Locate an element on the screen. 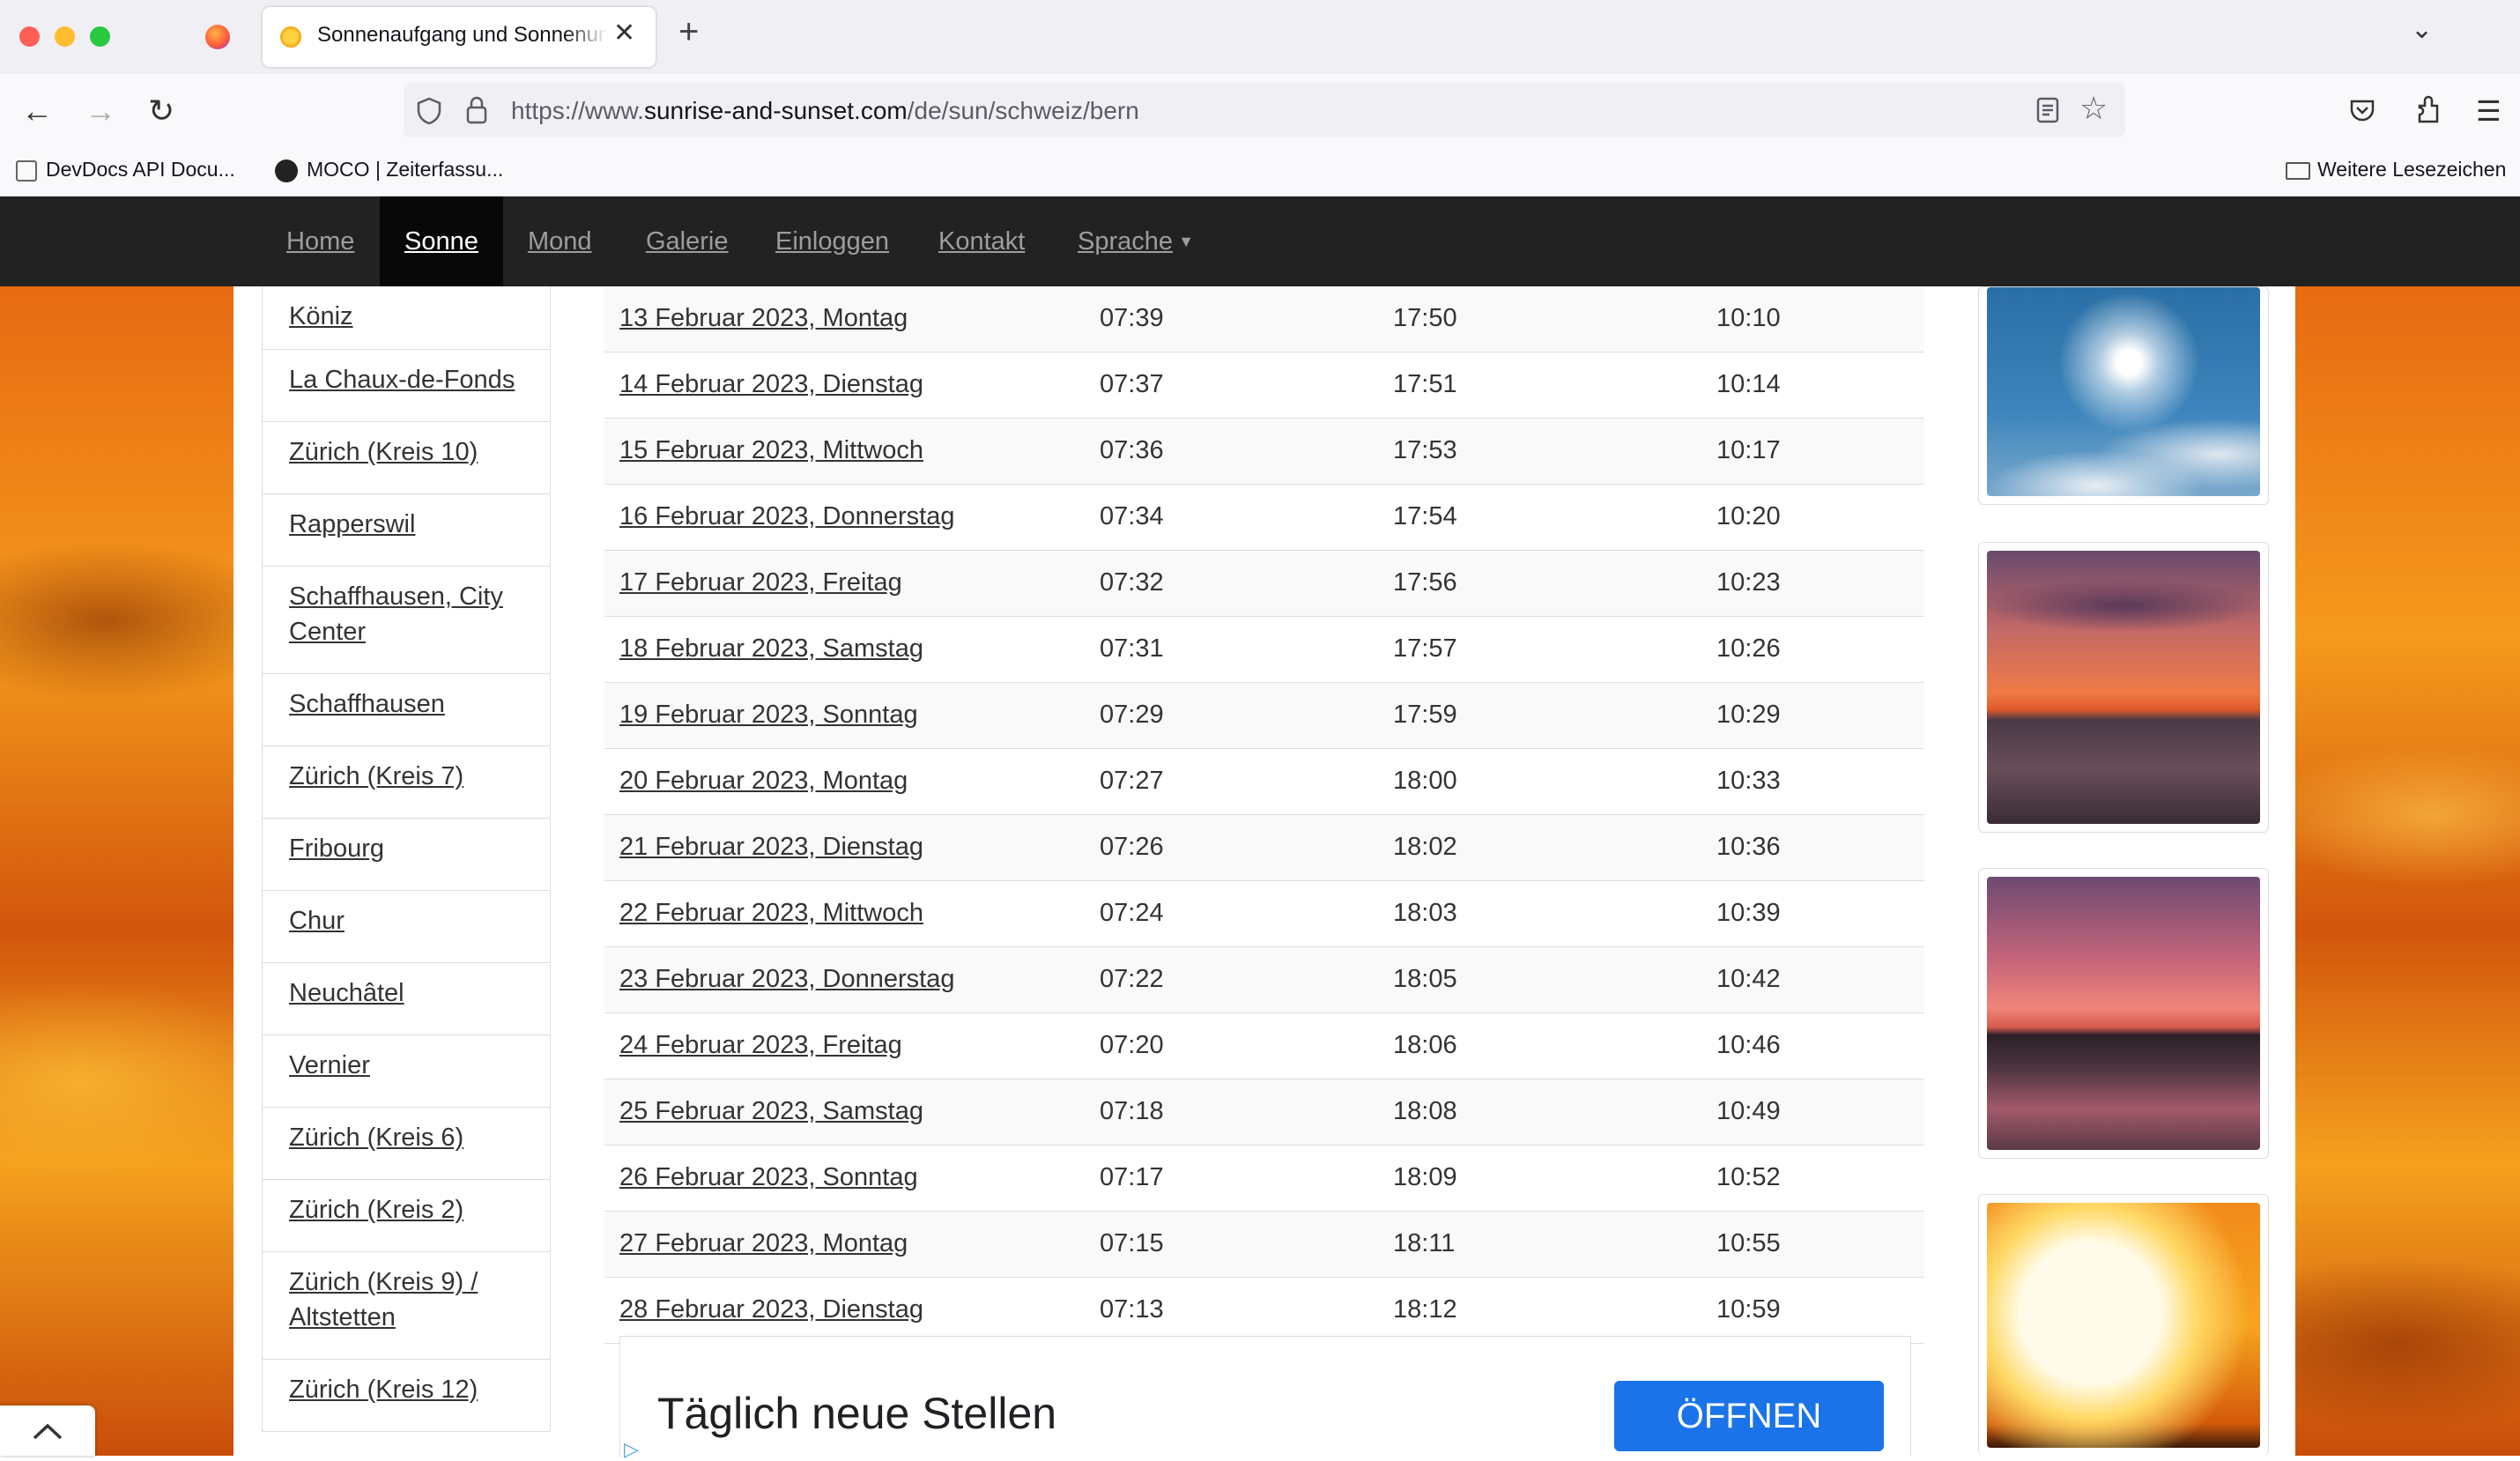 The height and width of the screenshot is (1461, 2520). close-window-button is located at coordinates (29, 36).